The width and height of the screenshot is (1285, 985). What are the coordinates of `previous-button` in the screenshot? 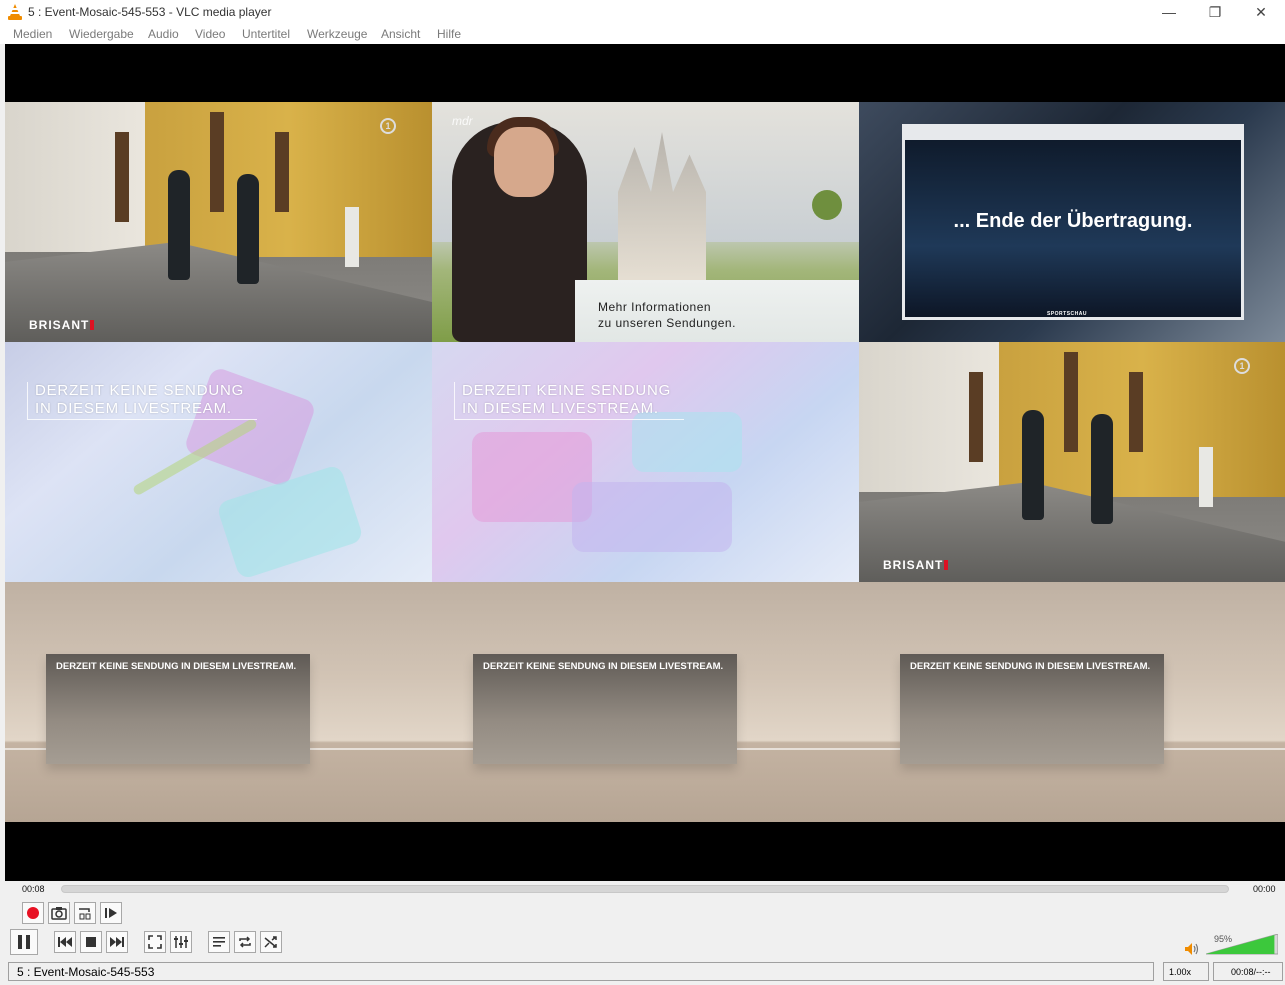 It's located at (65, 942).